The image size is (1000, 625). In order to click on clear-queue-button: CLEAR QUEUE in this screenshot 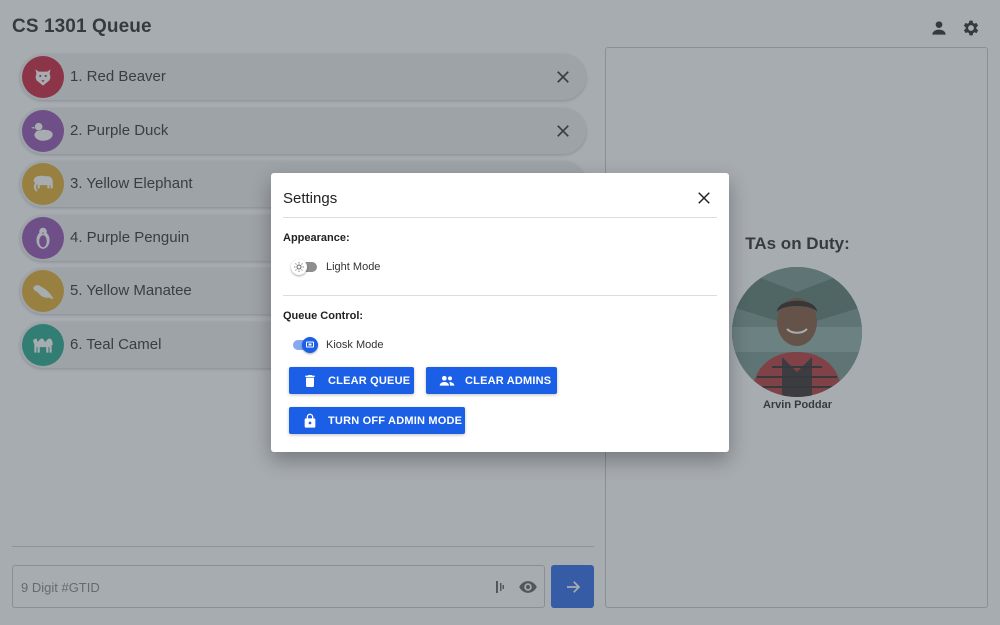, I will do `click(351, 380)`.